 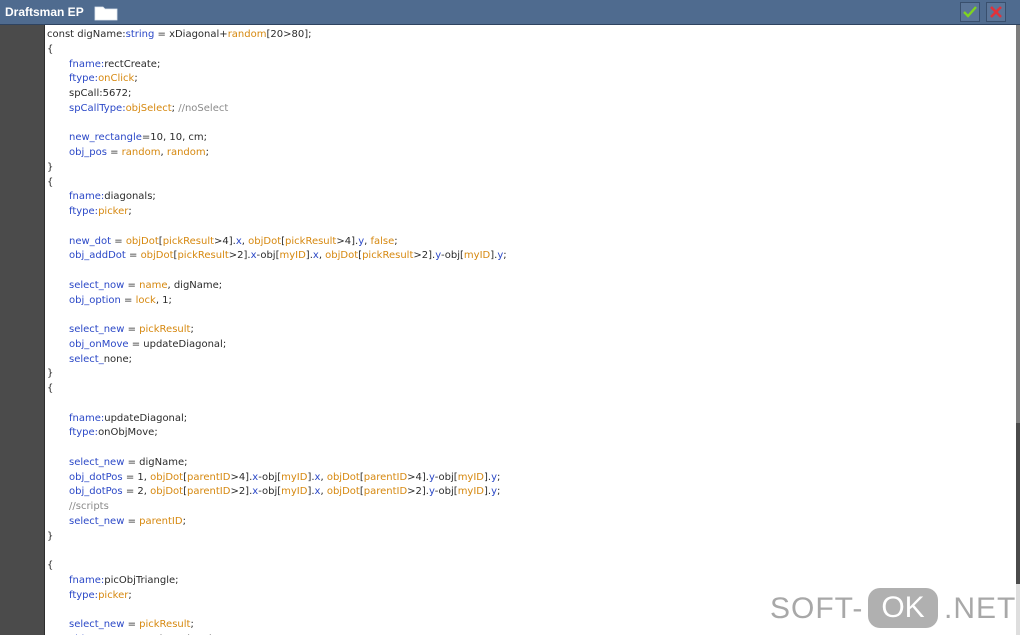 I want to click on code-token: onClick, so click(x=116, y=79).